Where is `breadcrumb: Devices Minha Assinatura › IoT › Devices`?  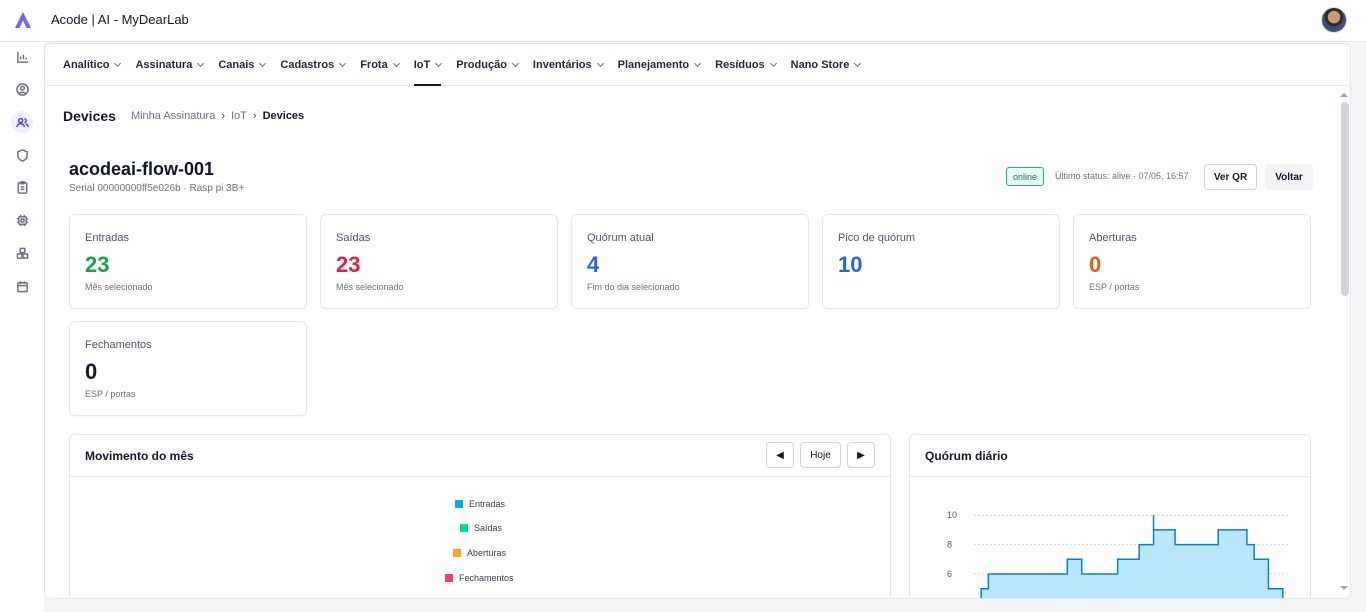
breadcrumb: Devices Minha Assinatura › IoT › Devices is located at coordinates (183, 116).